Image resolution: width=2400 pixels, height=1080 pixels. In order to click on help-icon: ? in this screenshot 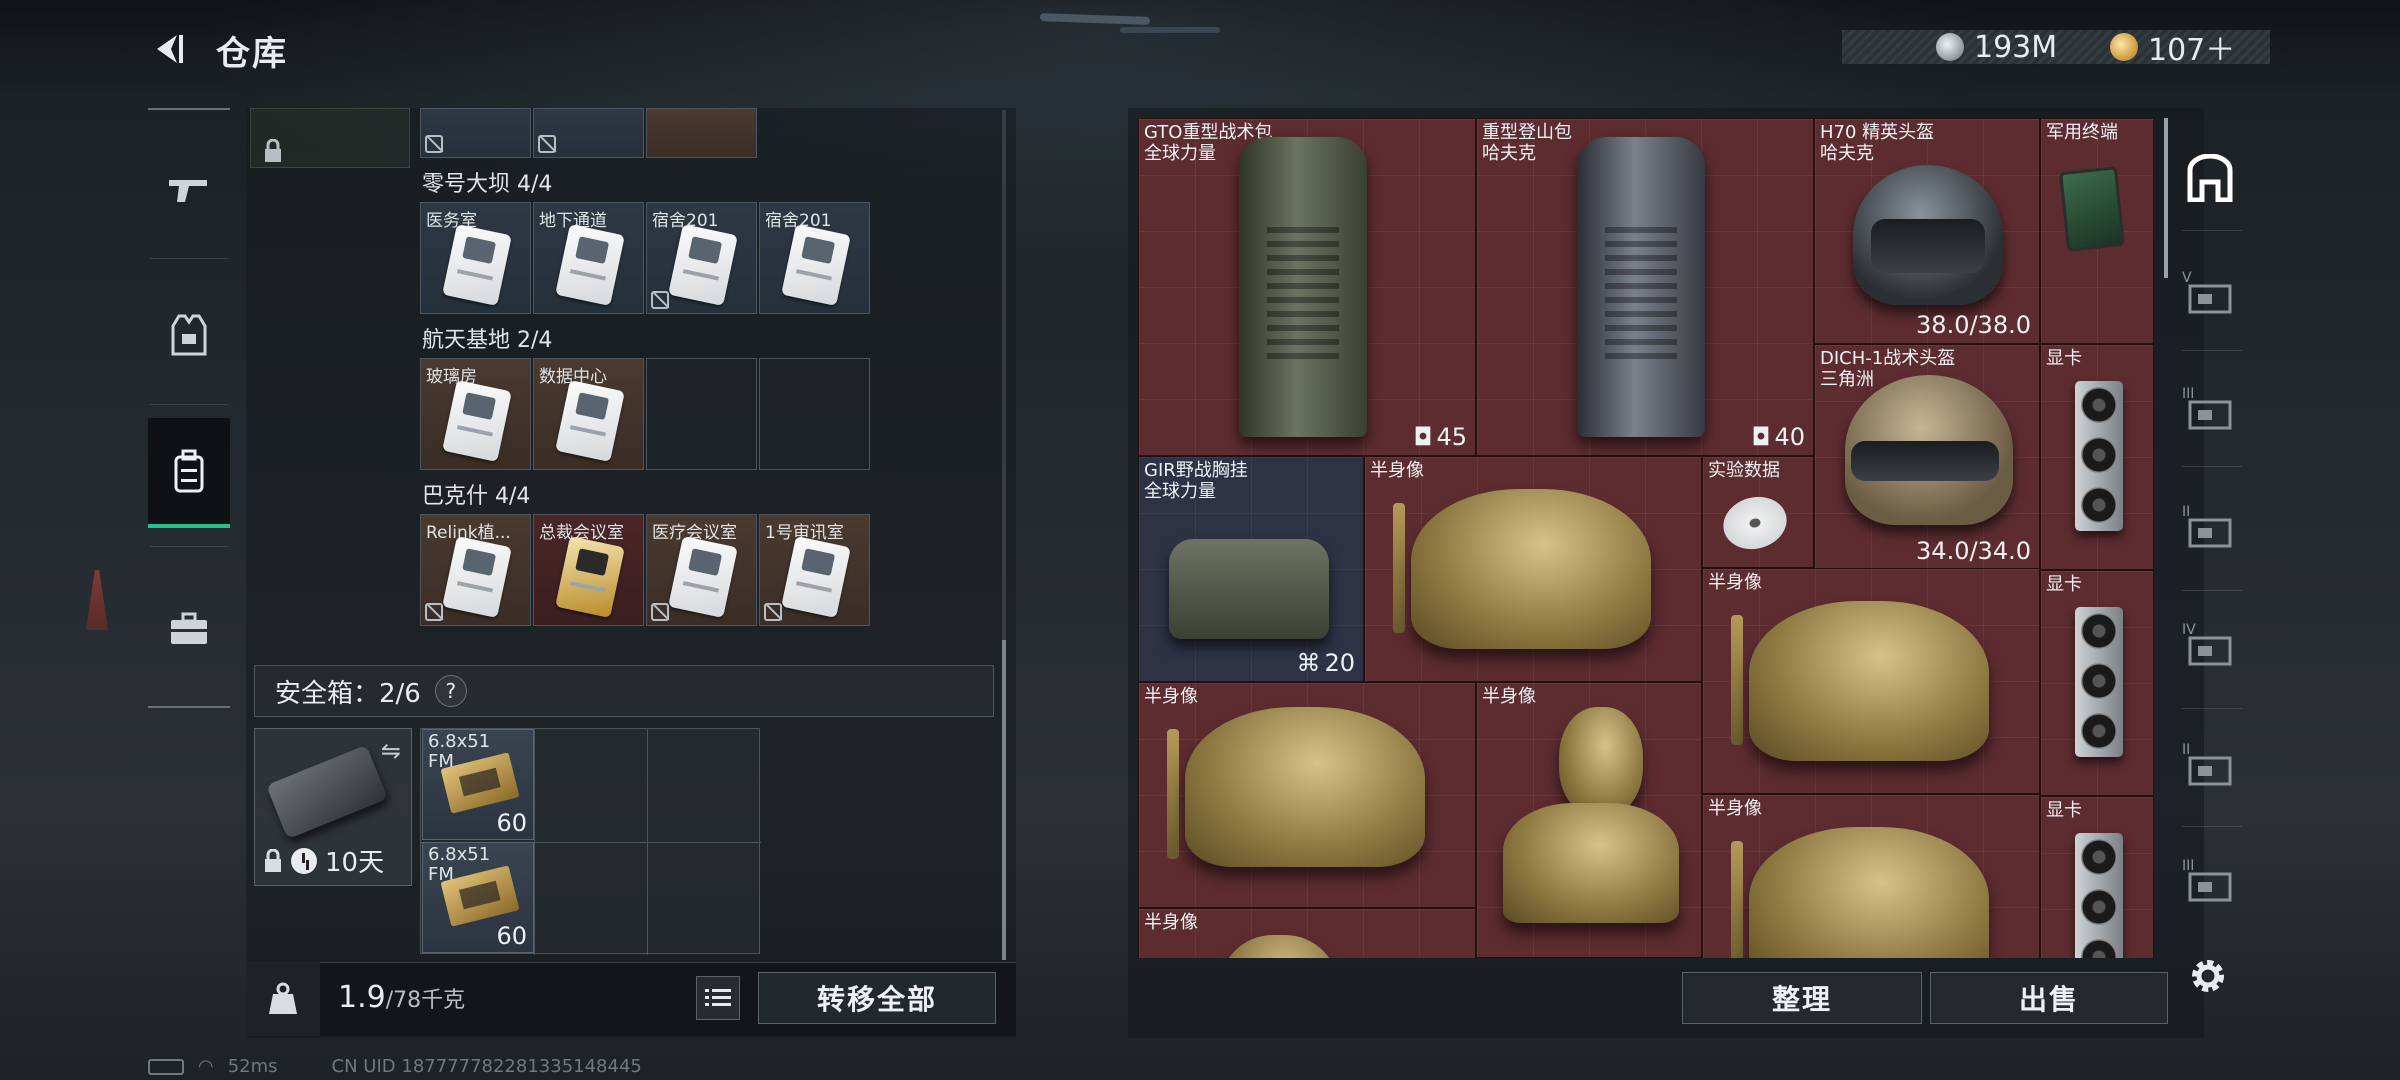, I will do `click(450, 691)`.